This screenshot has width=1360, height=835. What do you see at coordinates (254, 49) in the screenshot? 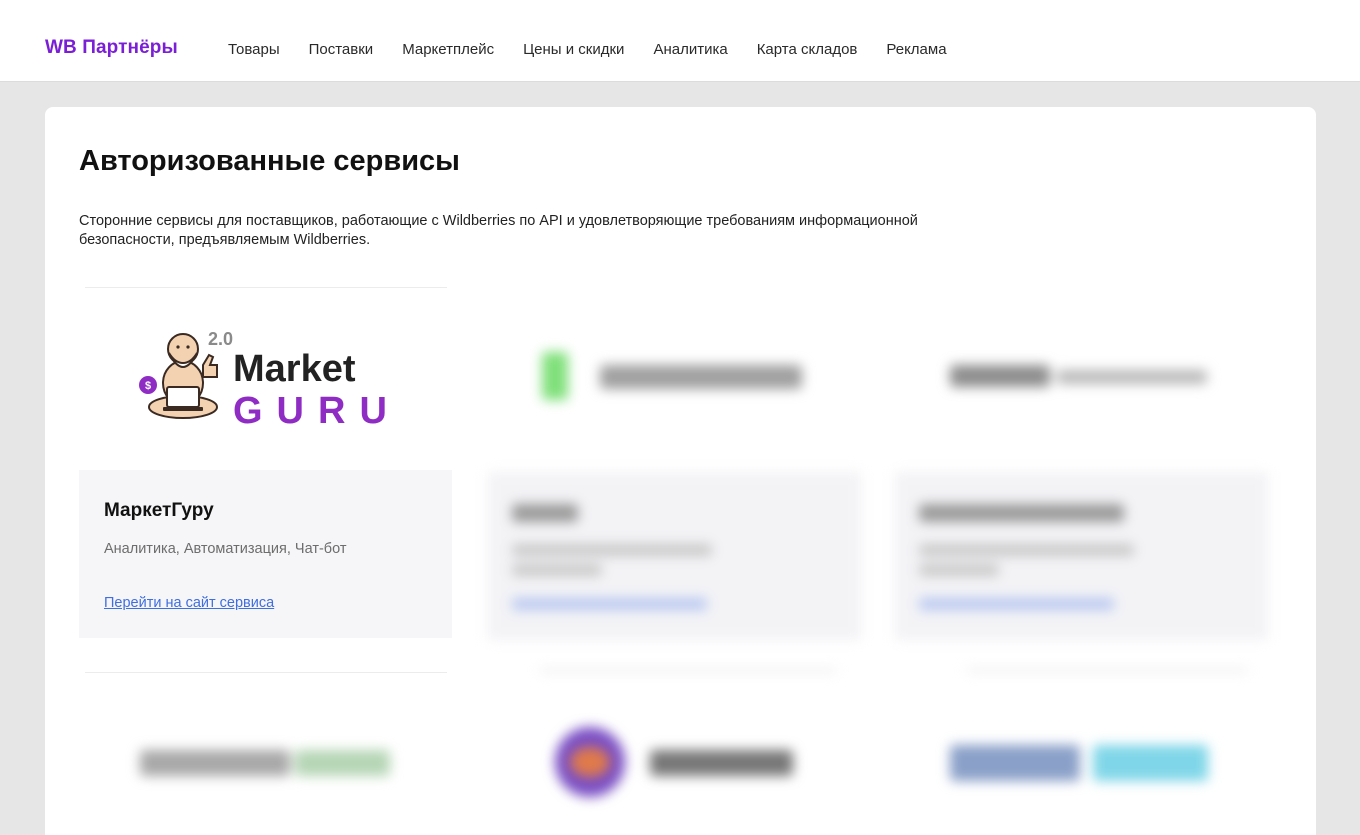
I see `nav-item-tovary: Товары` at bounding box center [254, 49].